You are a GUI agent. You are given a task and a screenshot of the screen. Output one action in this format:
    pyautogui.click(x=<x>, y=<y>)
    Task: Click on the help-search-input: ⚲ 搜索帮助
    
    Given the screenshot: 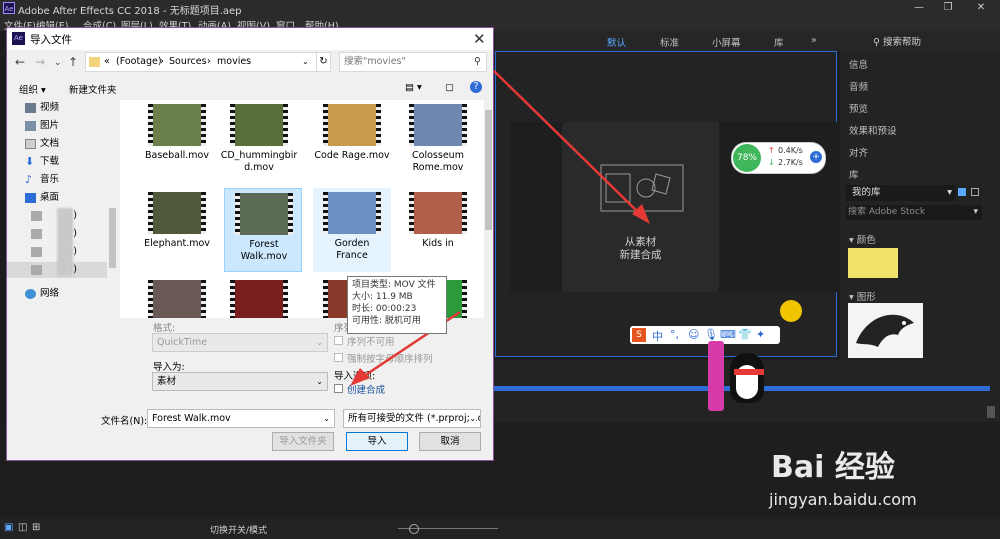 What is the action you would take?
    pyautogui.click(x=935, y=41)
    